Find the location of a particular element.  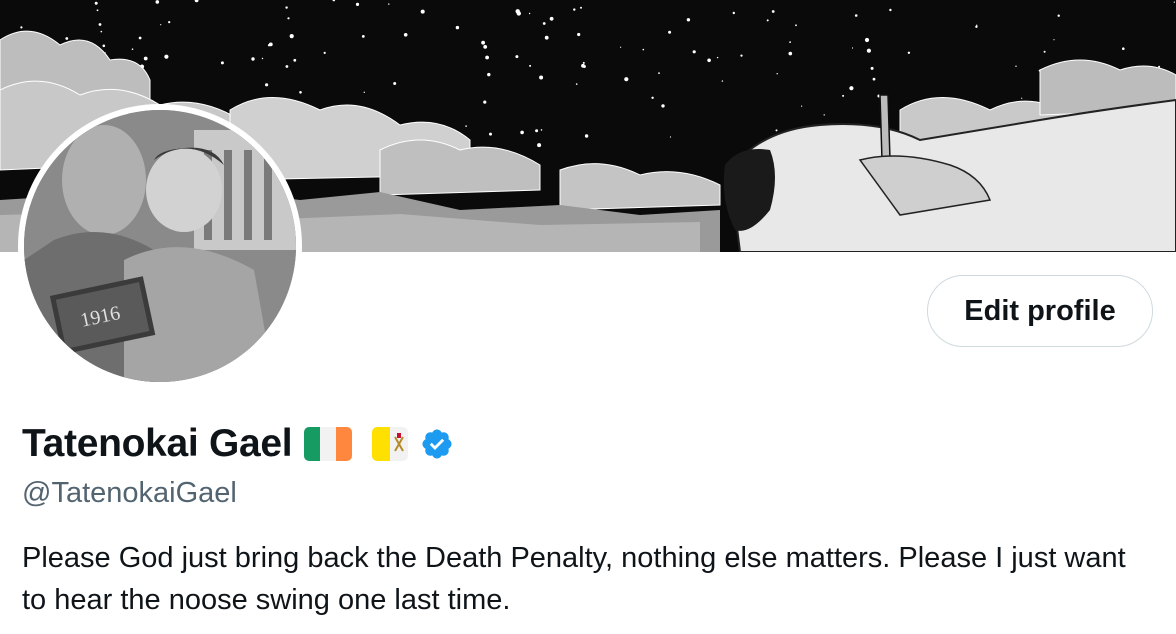

display-name: Tatenokai Gael is located at coordinates (157, 443).